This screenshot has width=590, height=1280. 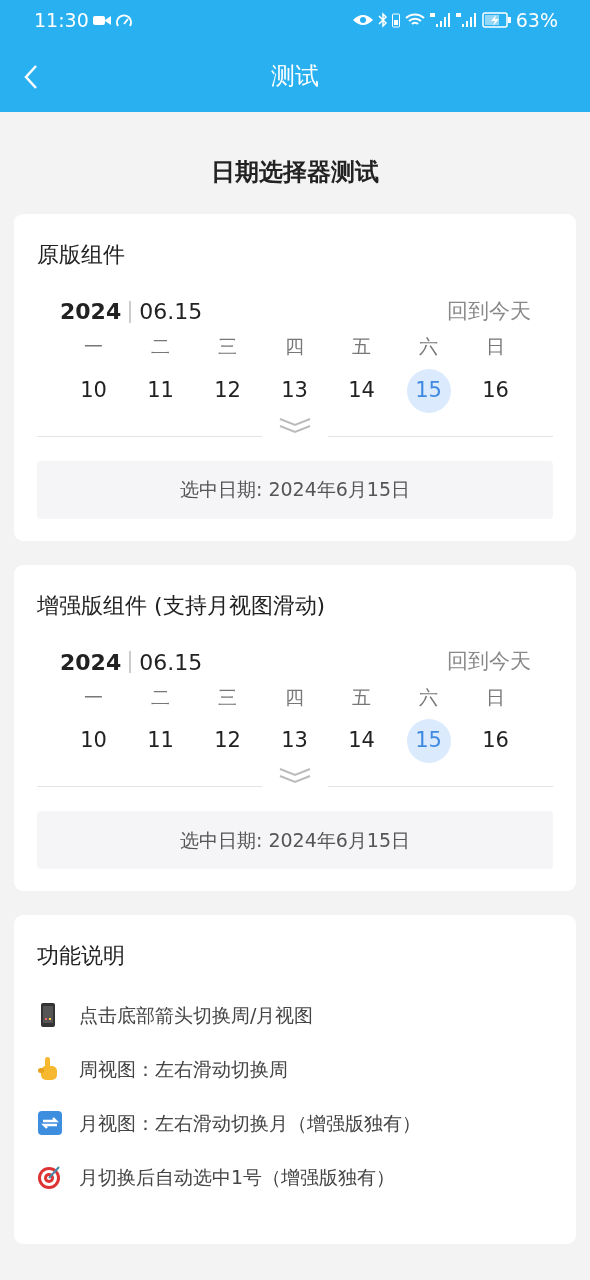 What do you see at coordinates (182, 605) in the screenshot?
I see `card-title: 增强版组件 (支持月视图滑动)` at bounding box center [182, 605].